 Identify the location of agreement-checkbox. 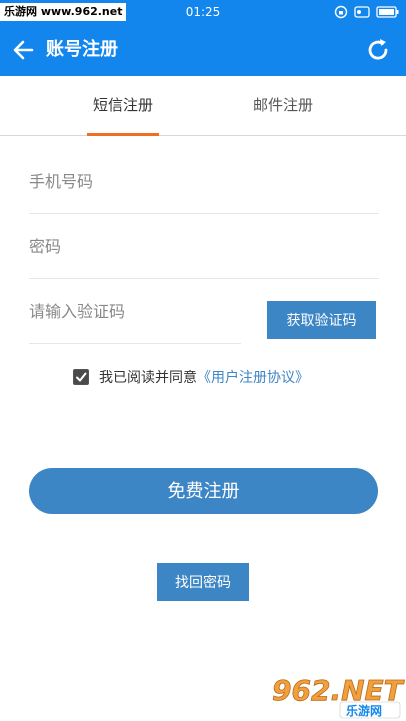
(81, 377).